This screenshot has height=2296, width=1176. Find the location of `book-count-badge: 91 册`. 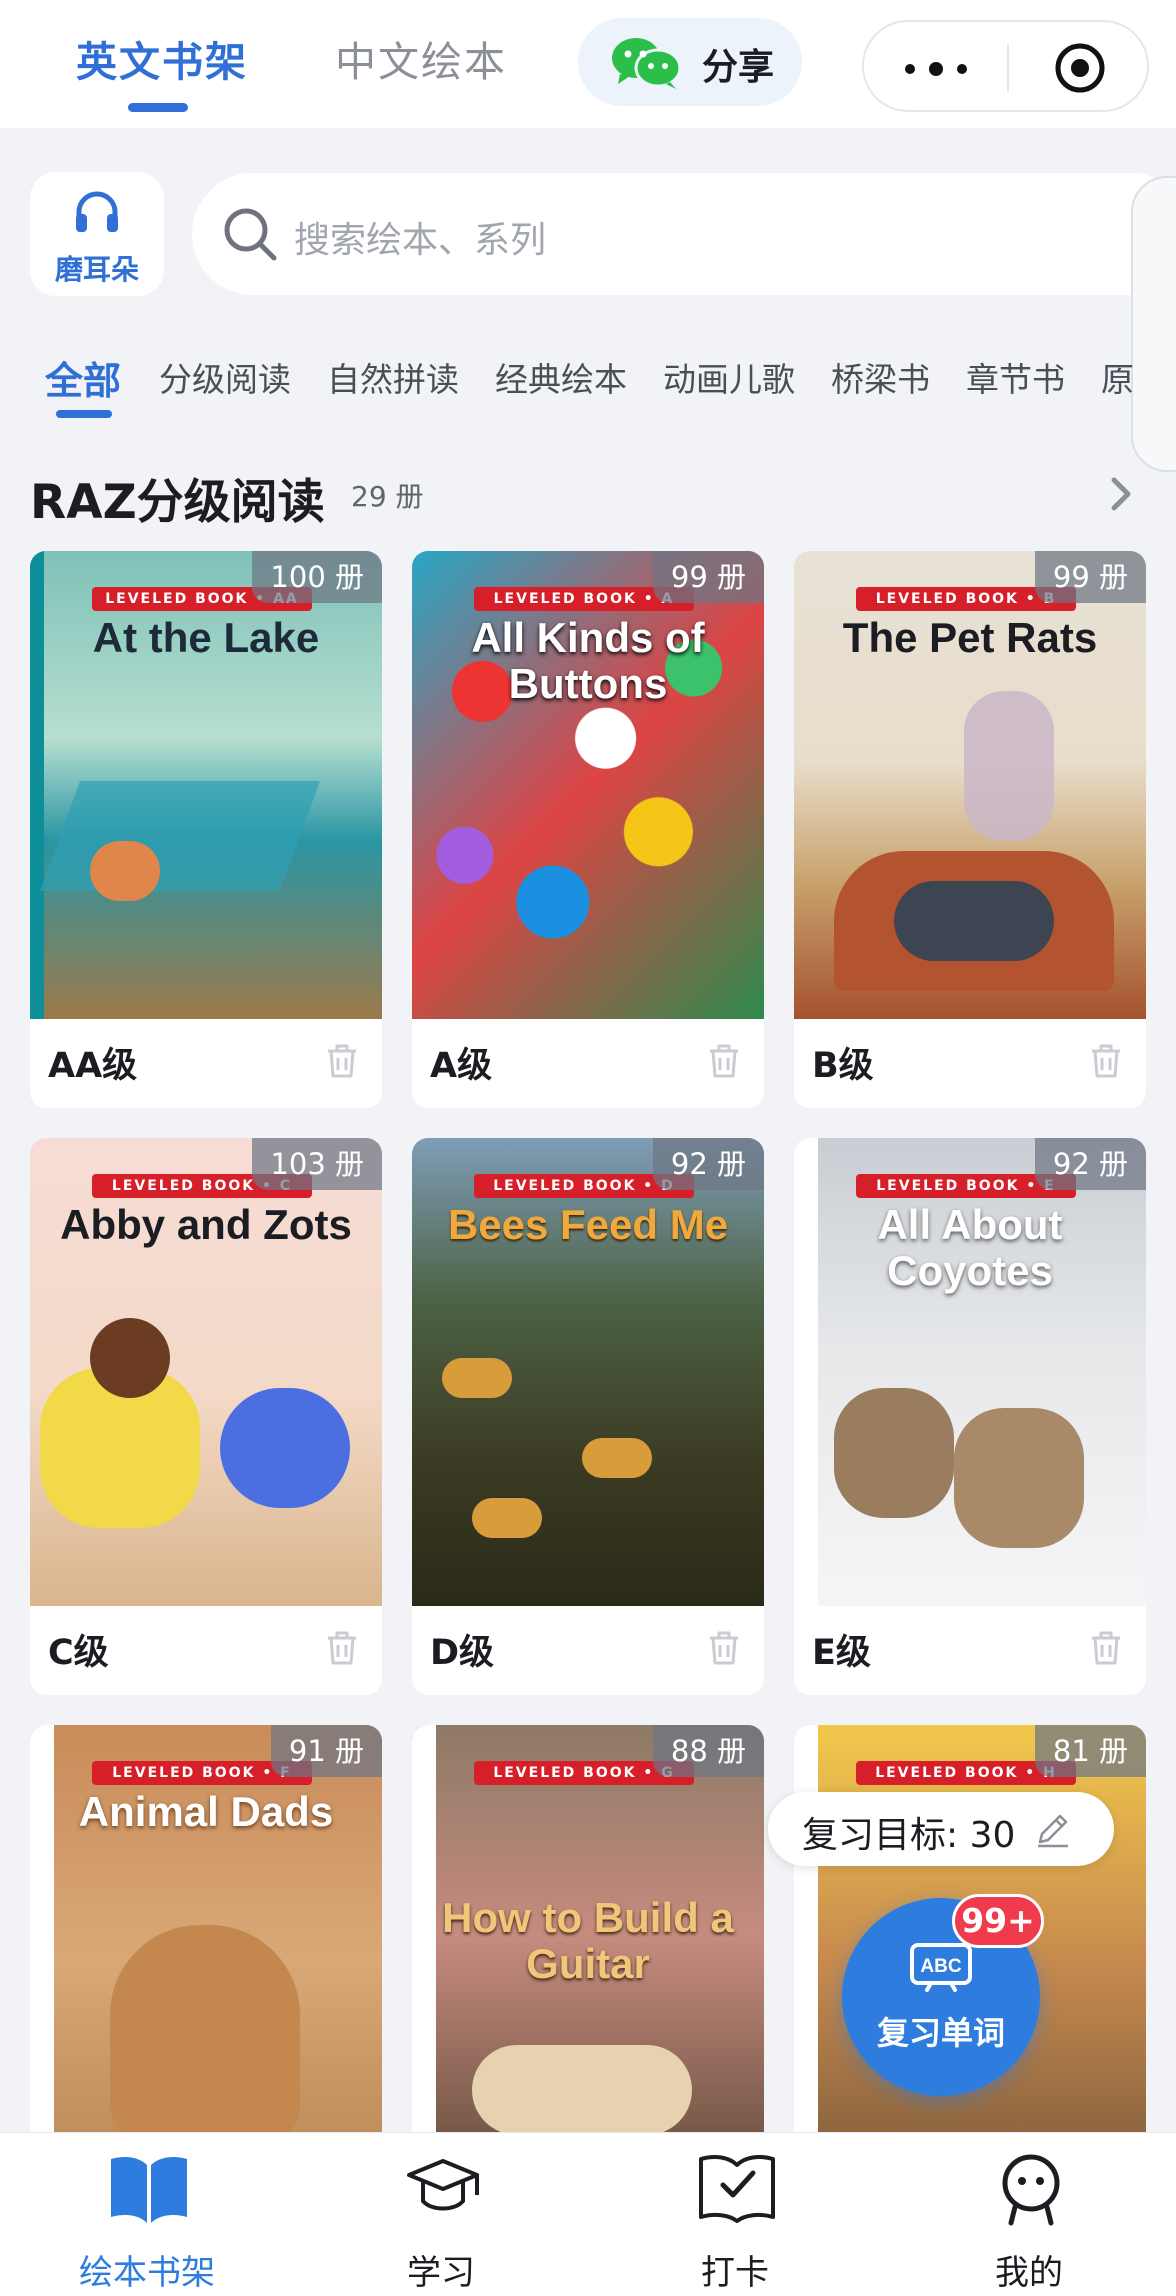

book-count-badge: 91 册 is located at coordinates (326, 1751).